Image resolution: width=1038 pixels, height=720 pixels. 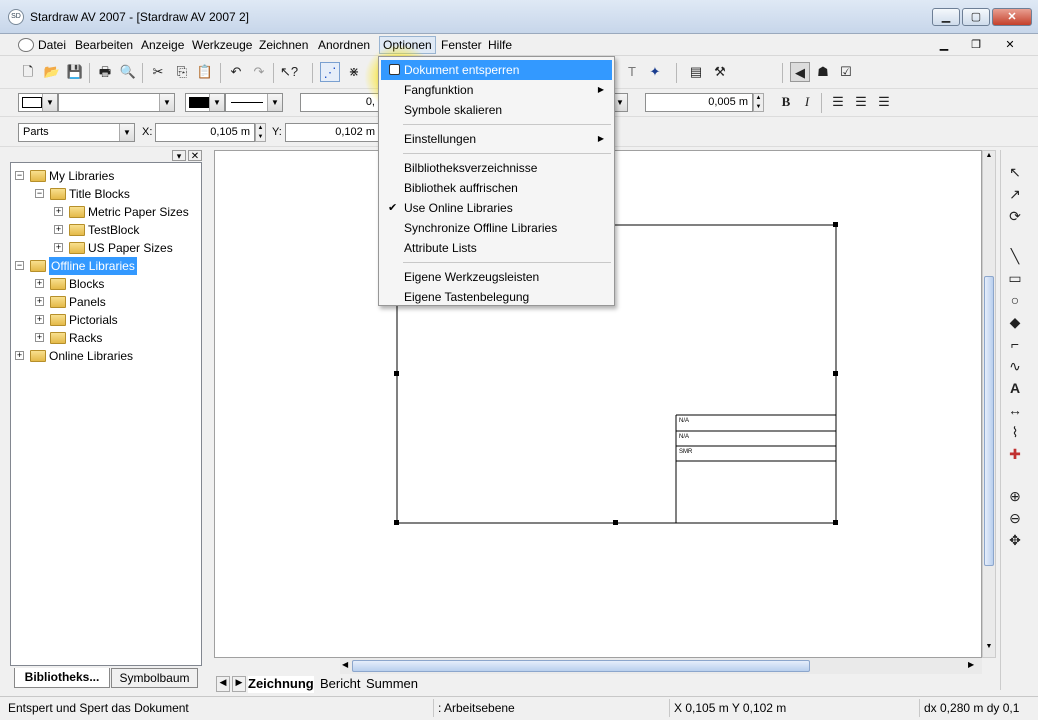 I want to click on ellipse-tool-icon: ○, so click(x=1015, y=300).